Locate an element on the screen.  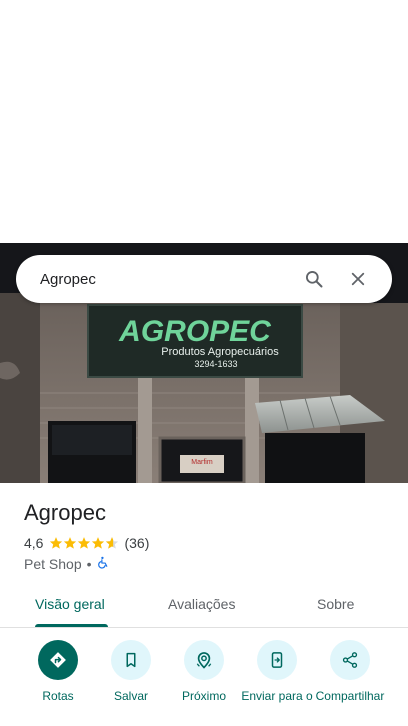
save-label: Salvar is located at coordinates (130, 696).